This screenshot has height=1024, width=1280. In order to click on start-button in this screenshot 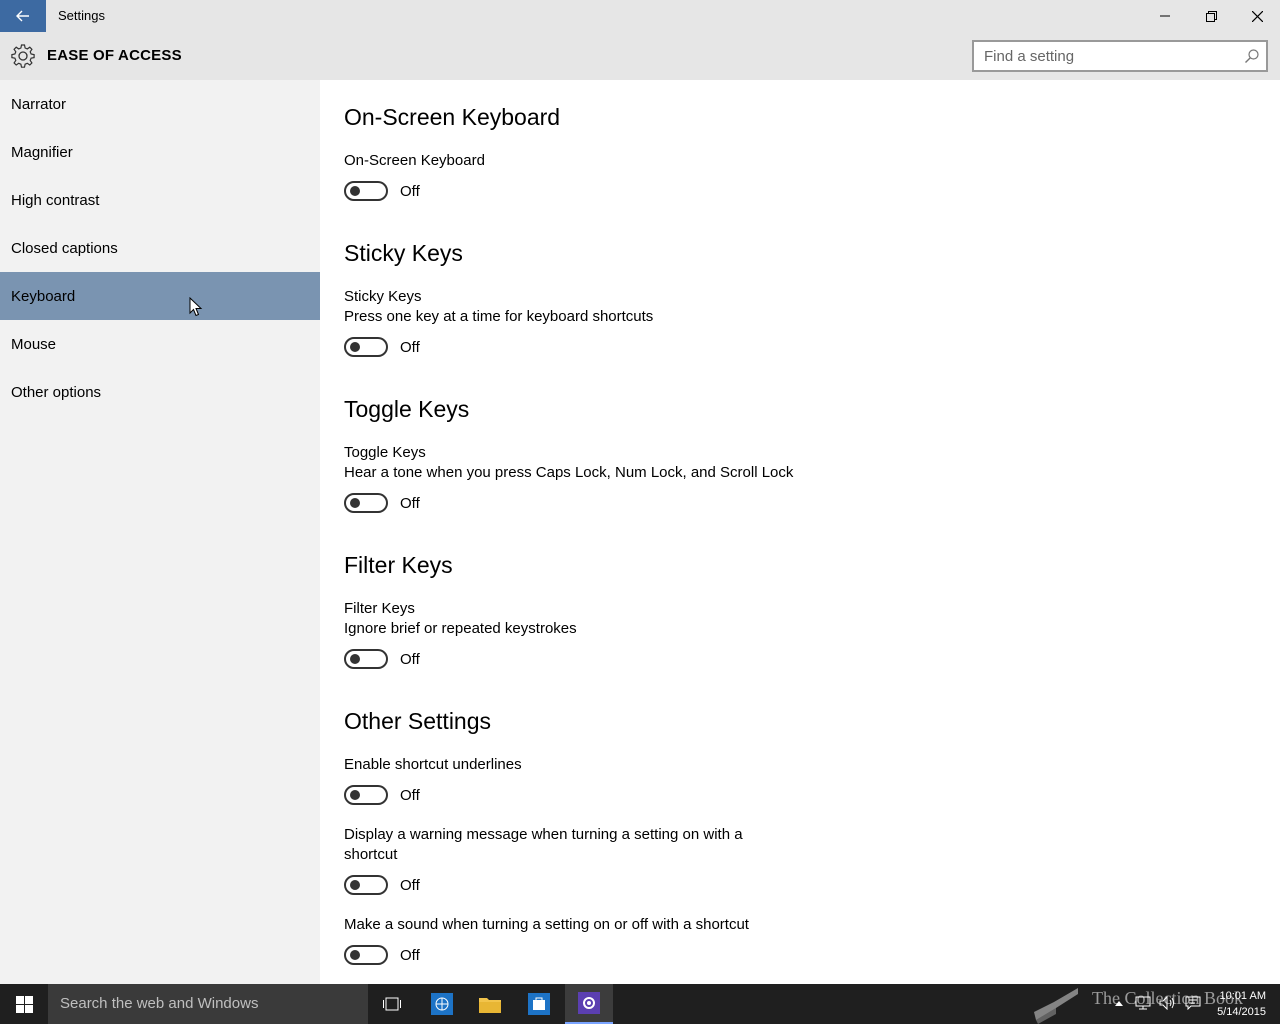, I will do `click(24, 1004)`.